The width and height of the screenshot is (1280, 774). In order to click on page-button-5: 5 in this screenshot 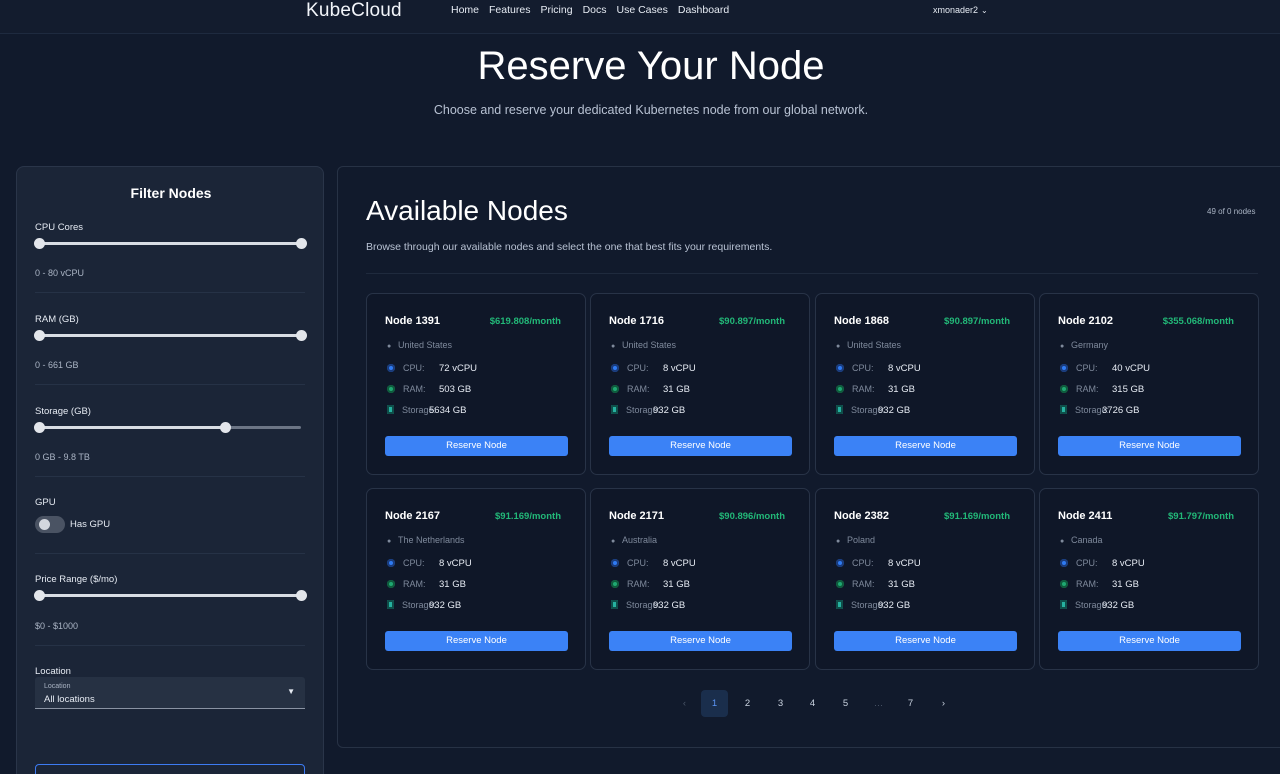, I will do `click(845, 703)`.